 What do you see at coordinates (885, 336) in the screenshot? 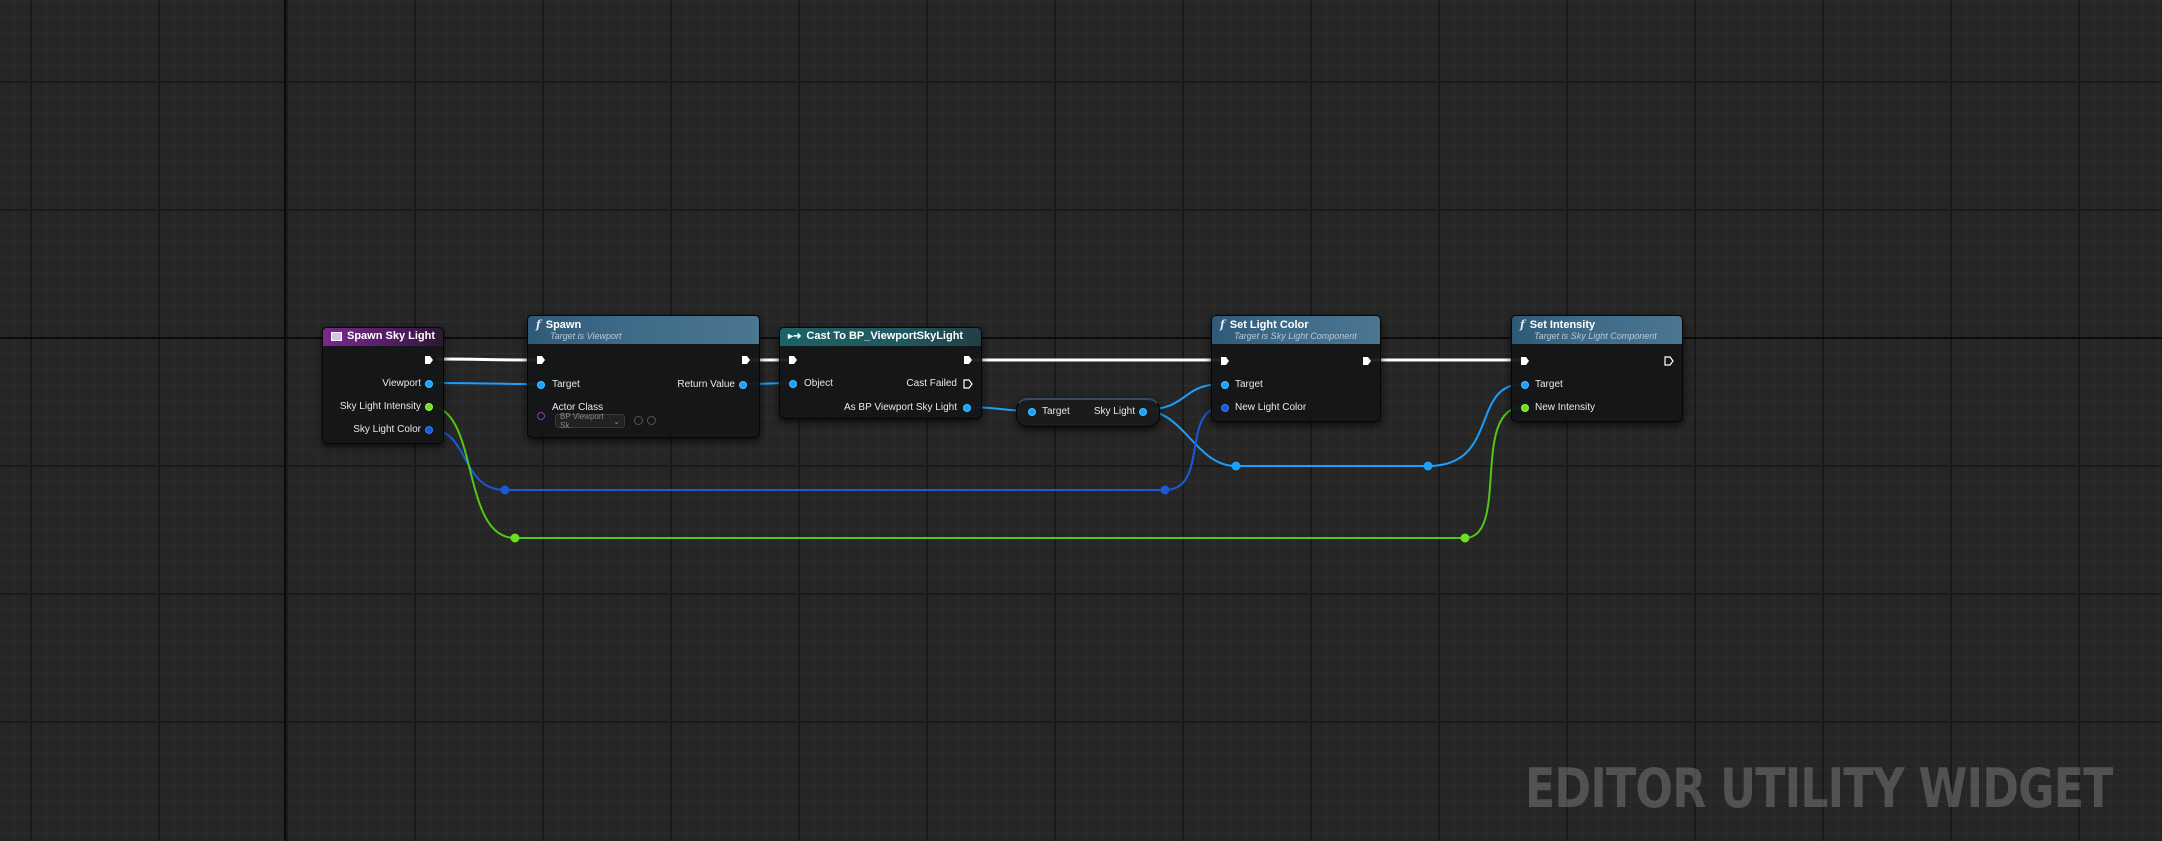
I see `node-title: Cast To BP_ViewportSkyLight` at bounding box center [885, 336].